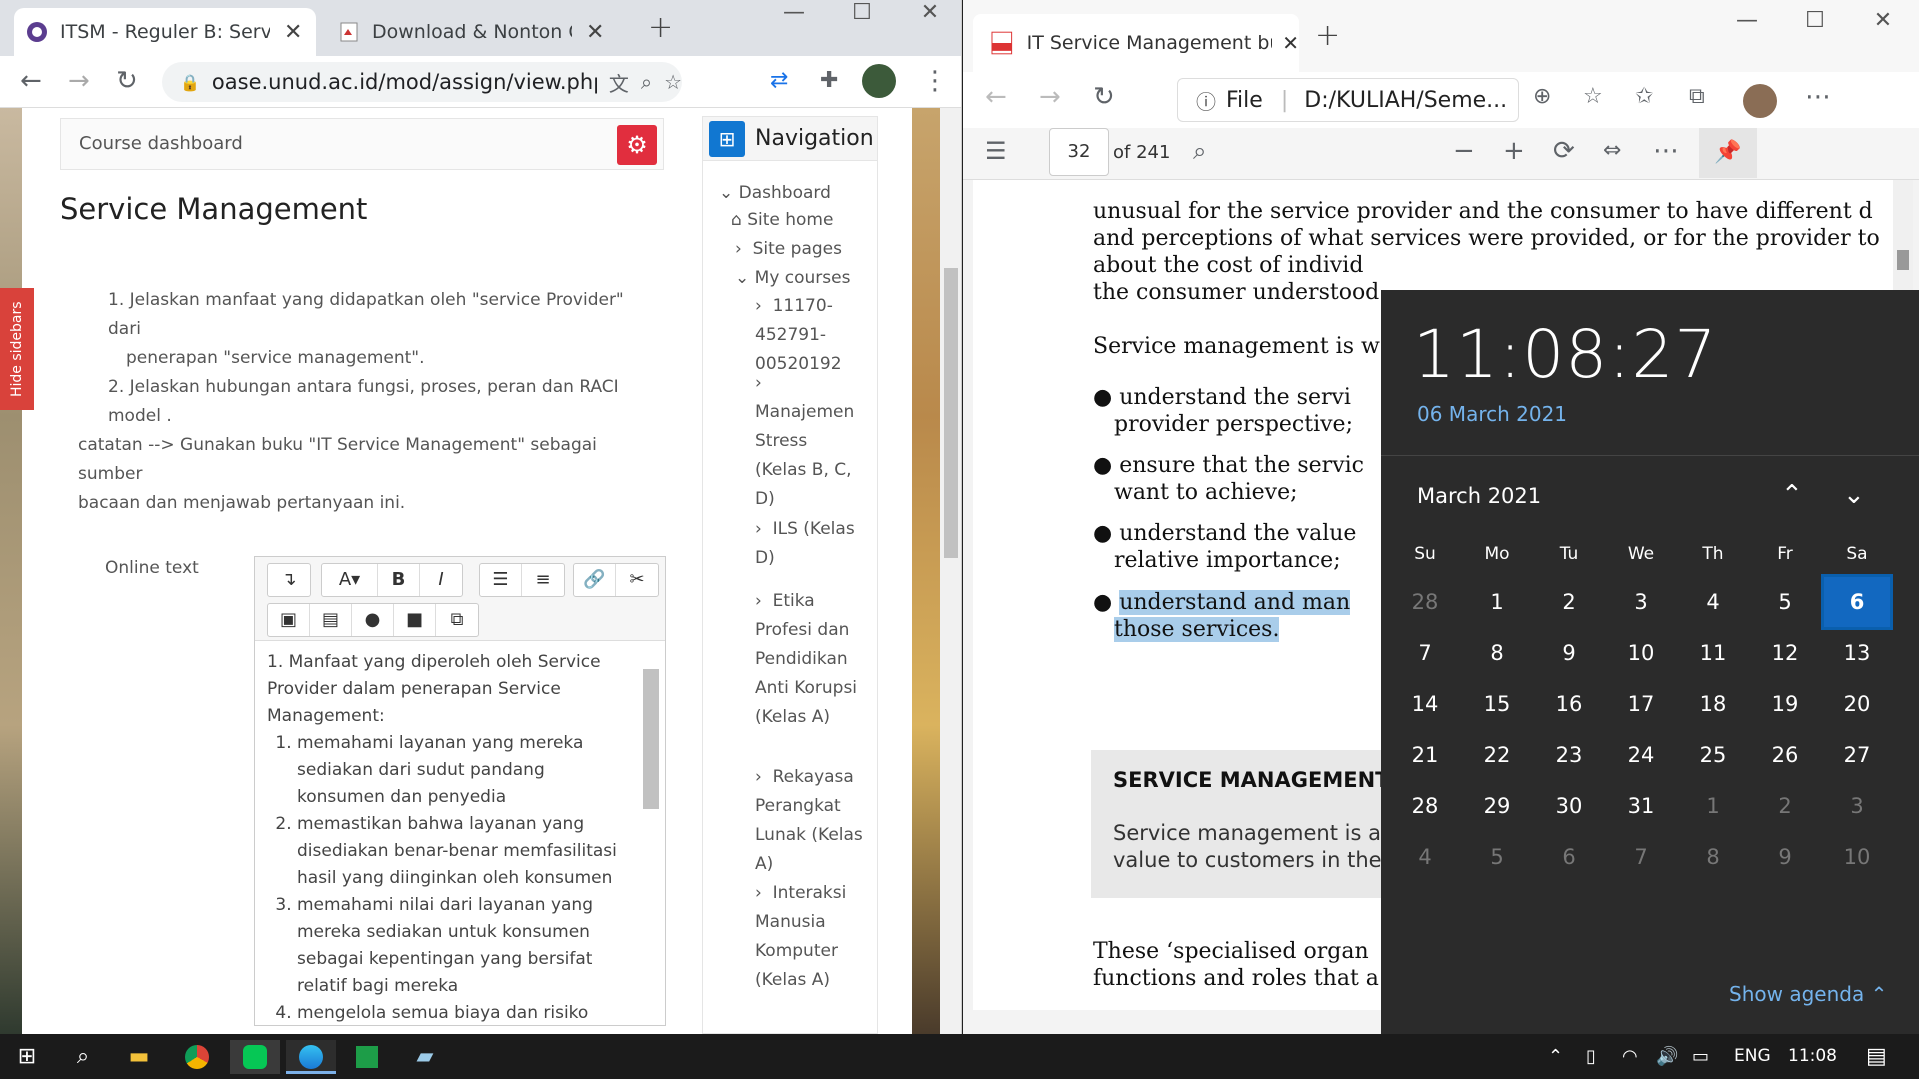 The width and height of the screenshot is (1919, 1079). Describe the element at coordinates (792, 278) in the screenshot. I see `nav-my-courses: ⌄ My courses` at that location.